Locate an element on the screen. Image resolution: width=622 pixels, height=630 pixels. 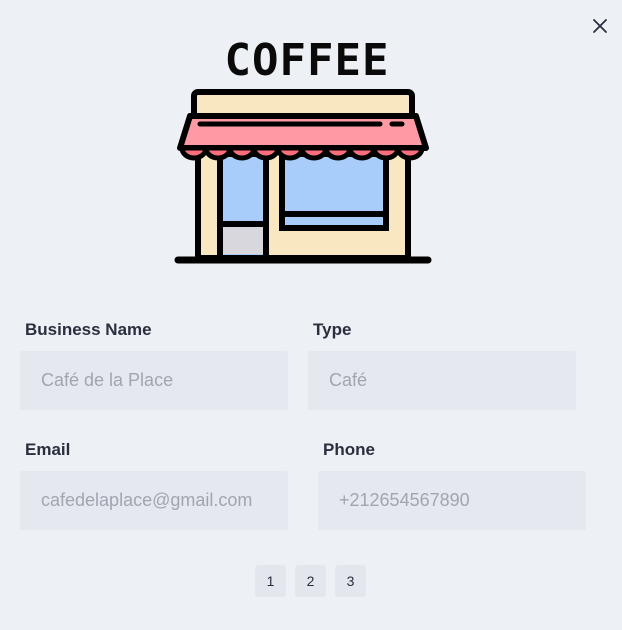
page-button-2: 2 is located at coordinates (310, 581).